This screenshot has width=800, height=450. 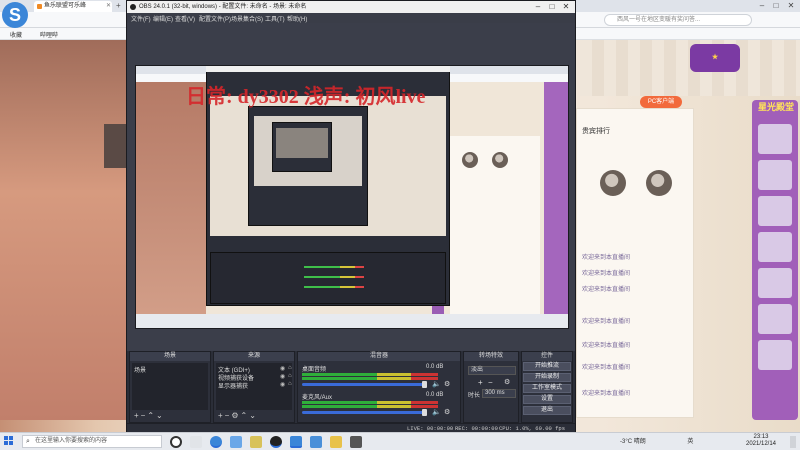 What do you see at coordinates (547, 377) in the screenshot?
I see `start-recording-button: 开始录制` at bounding box center [547, 377].